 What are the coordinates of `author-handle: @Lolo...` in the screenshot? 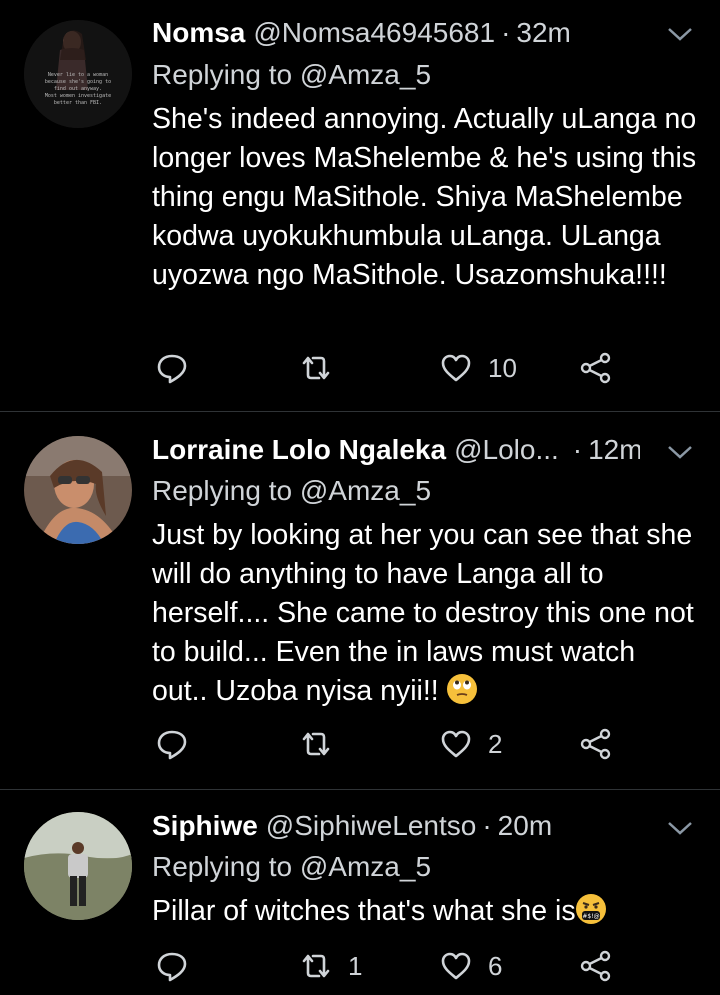 It's located at (506, 450).